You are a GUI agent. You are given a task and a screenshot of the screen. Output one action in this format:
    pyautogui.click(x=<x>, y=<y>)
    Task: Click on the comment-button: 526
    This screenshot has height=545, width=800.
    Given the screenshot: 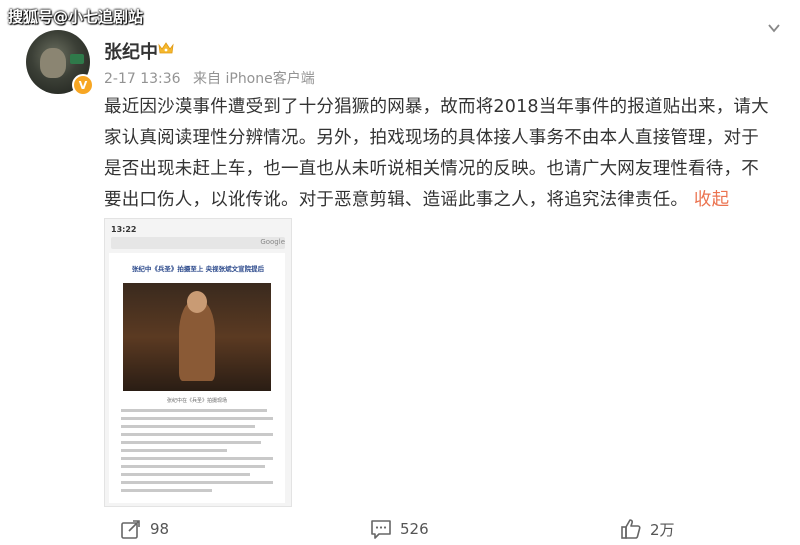 What is the action you would take?
    pyautogui.click(x=399, y=529)
    